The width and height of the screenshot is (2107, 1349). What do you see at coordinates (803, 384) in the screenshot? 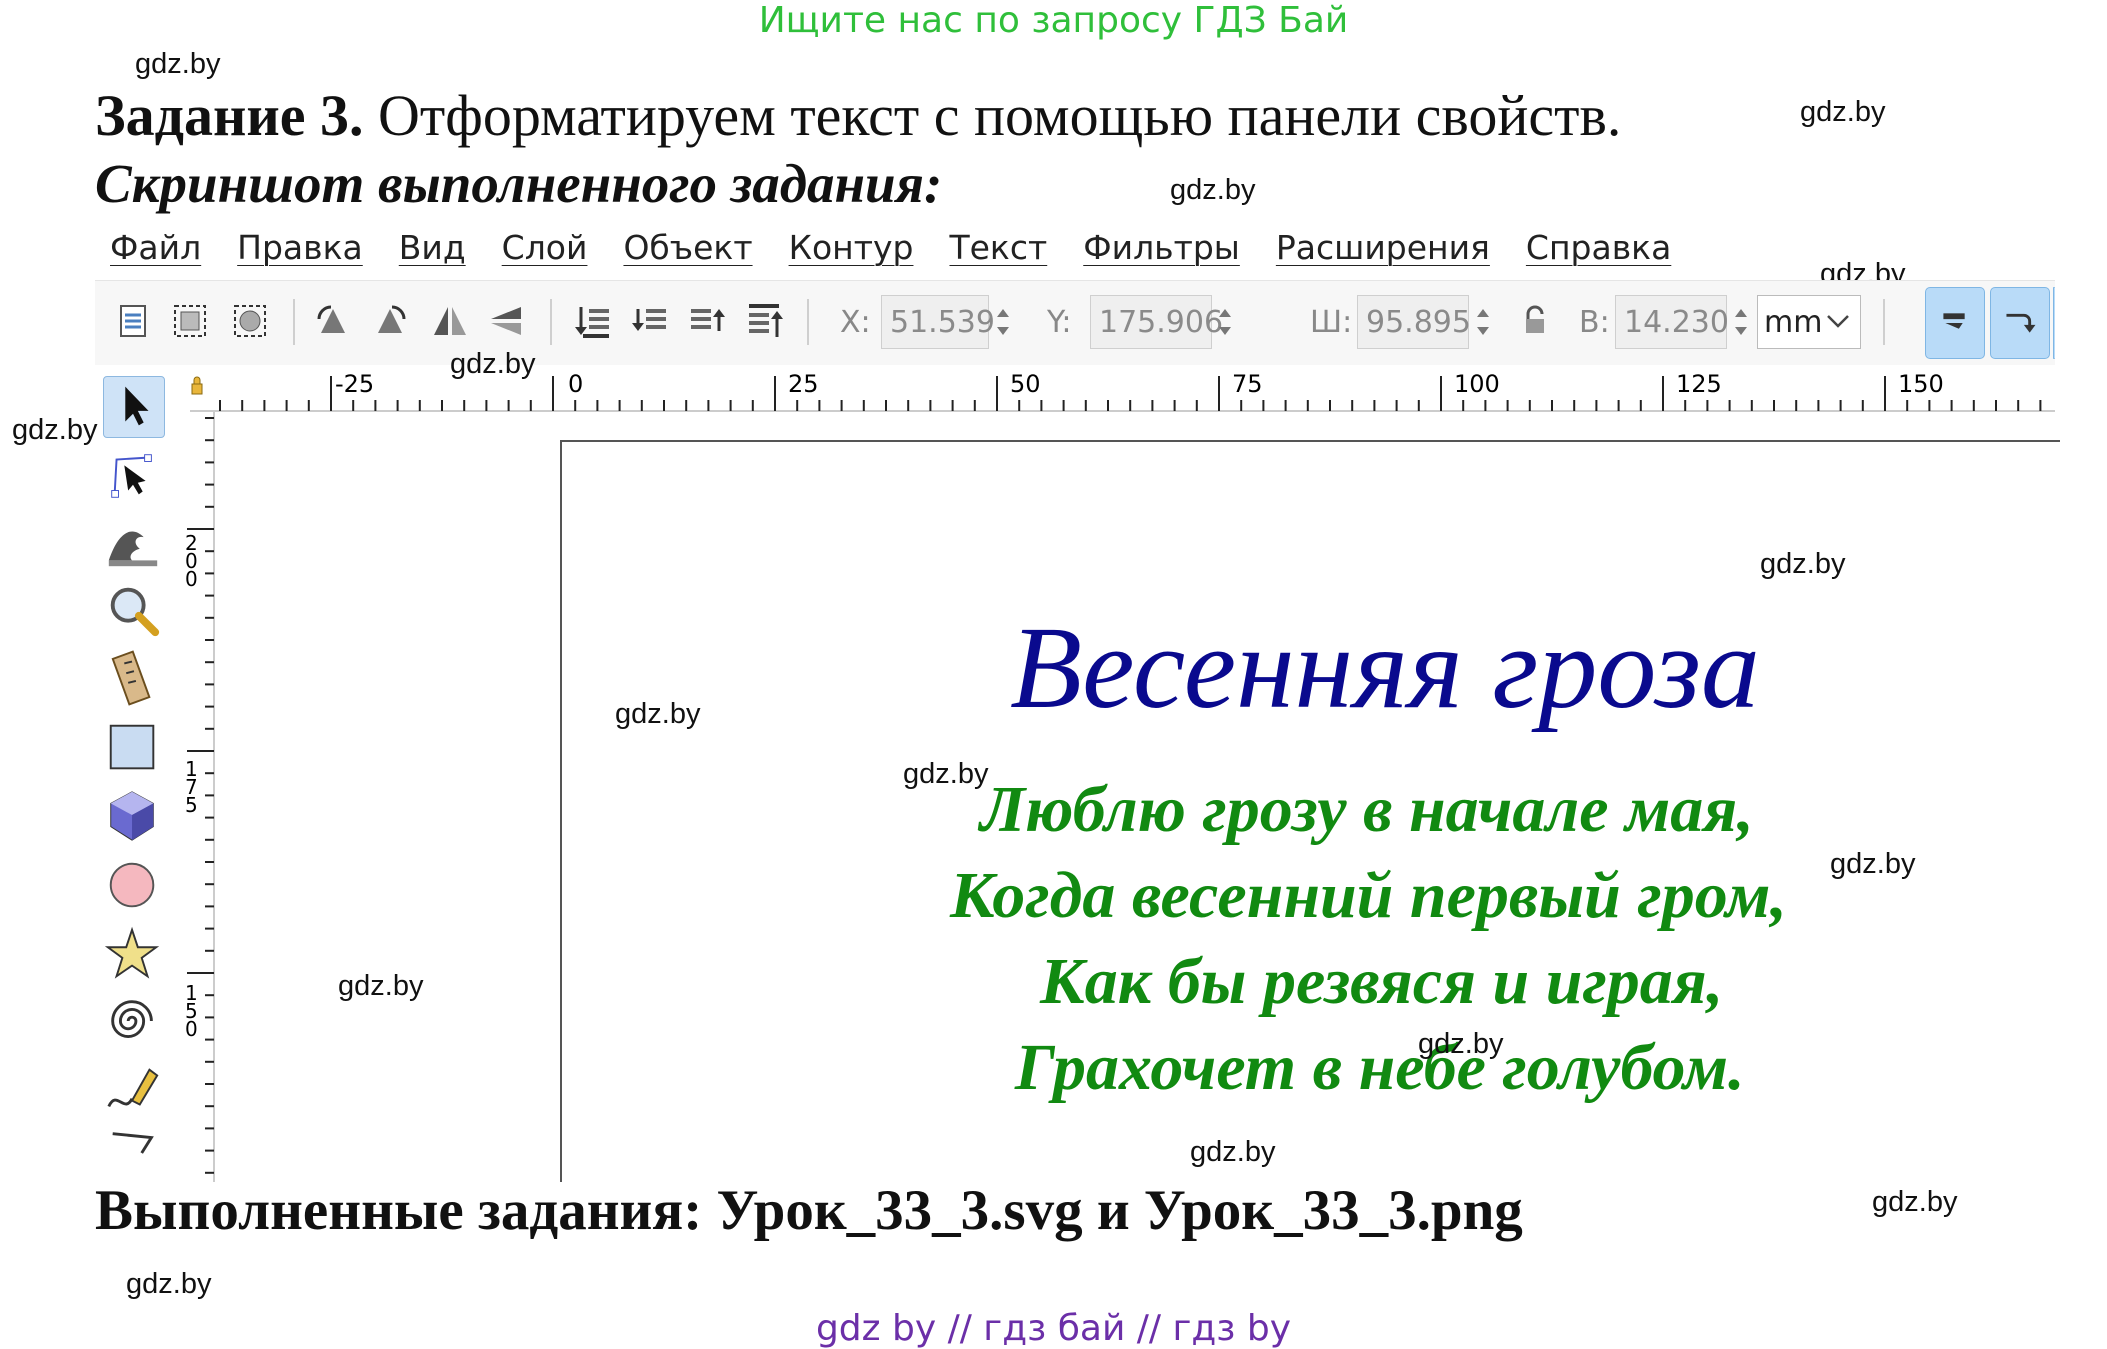
I see `ruler-h-label: 25` at bounding box center [803, 384].